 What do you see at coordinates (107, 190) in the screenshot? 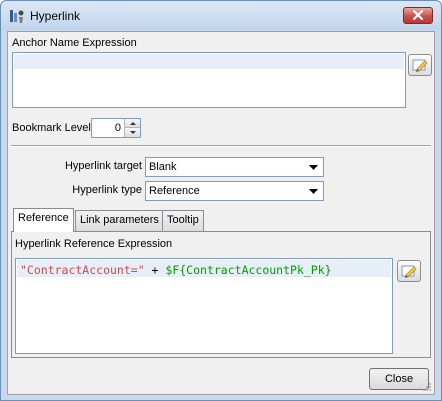
I see `hyperlink-type-label: Hyperlink type` at bounding box center [107, 190].